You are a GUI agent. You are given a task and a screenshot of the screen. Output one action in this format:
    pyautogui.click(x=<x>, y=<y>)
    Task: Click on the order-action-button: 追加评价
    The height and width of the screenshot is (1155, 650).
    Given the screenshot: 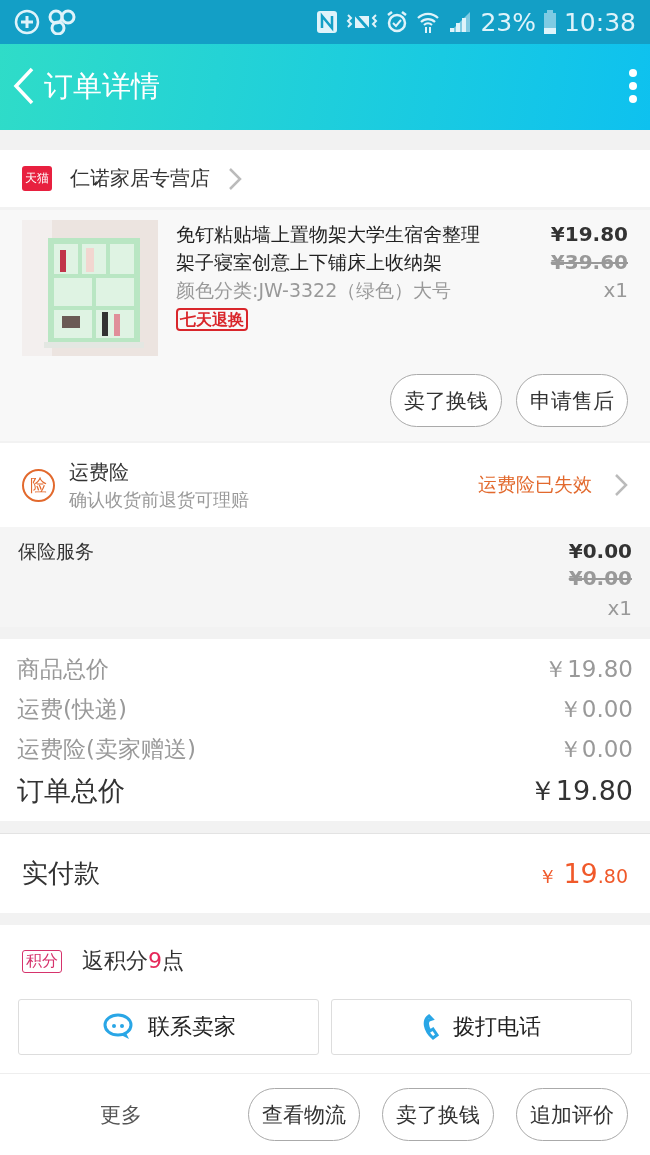 What is the action you would take?
    pyautogui.click(x=572, y=1114)
    